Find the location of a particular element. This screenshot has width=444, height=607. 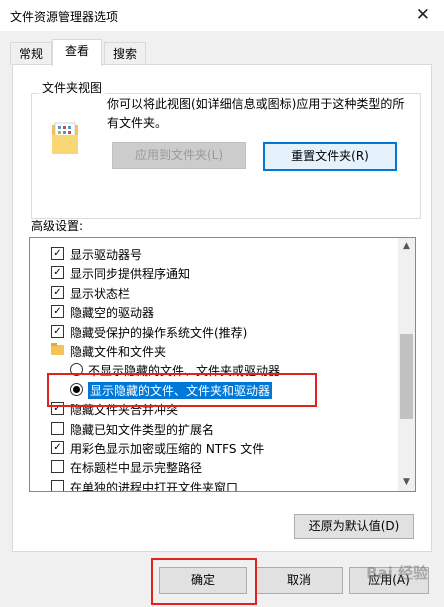

apply-to-folders-button: 应用到文件夹(L) is located at coordinates (179, 155).